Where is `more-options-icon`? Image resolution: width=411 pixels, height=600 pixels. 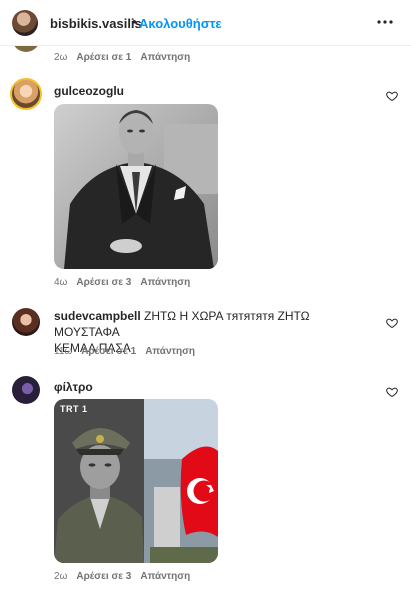
more-options-icon is located at coordinates (385, 22).